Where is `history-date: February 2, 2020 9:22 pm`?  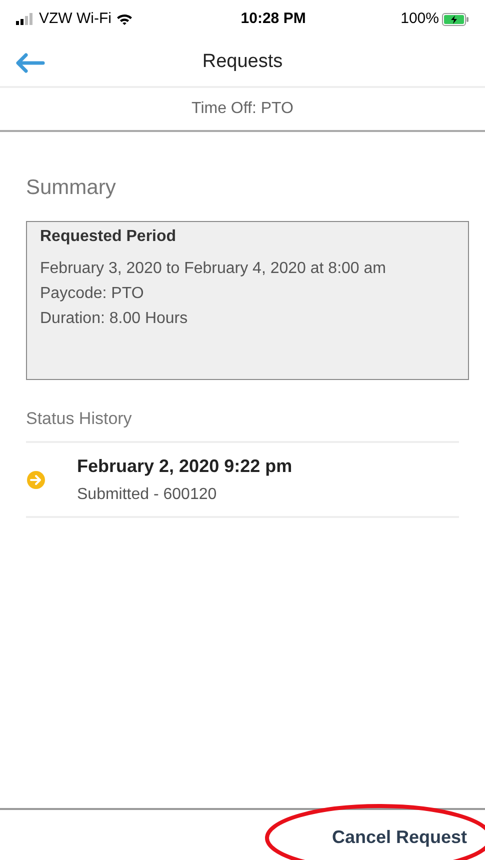 history-date: February 2, 2020 9:22 pm is located at coordinates (184, 466).